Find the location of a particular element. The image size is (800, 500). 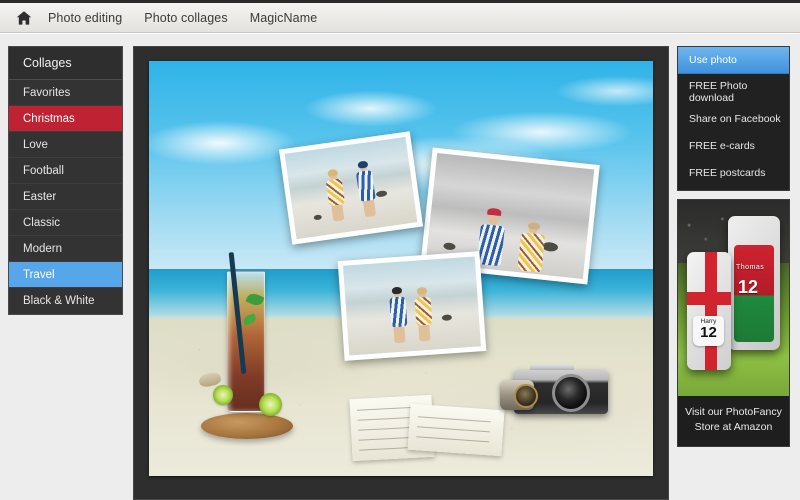

ad-image-phone-cases: Thomas 12 Harry 12 is located at coordinates (733, 298).